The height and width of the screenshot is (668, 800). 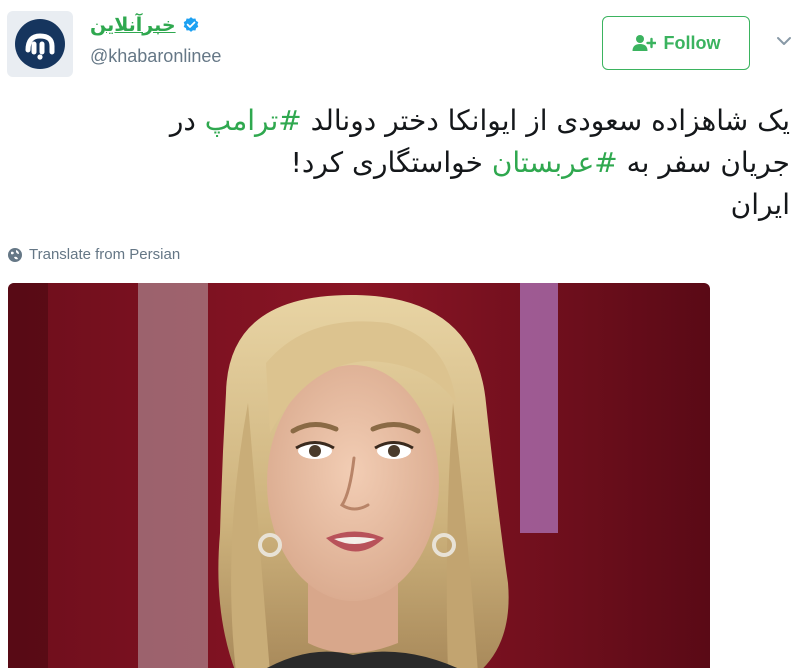 What do you see at coordinates (545, 120) in the screenshot?
I see `tweet-text-segment: یک شاهزاده سعودی از ایوانکا دختر دونالد` at bounding box center [545, 120].